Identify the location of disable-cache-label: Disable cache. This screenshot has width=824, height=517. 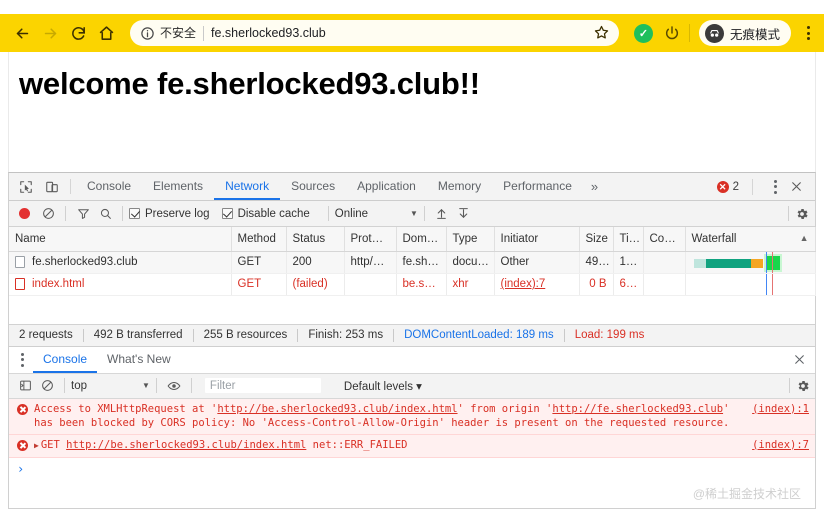
(273, 213).